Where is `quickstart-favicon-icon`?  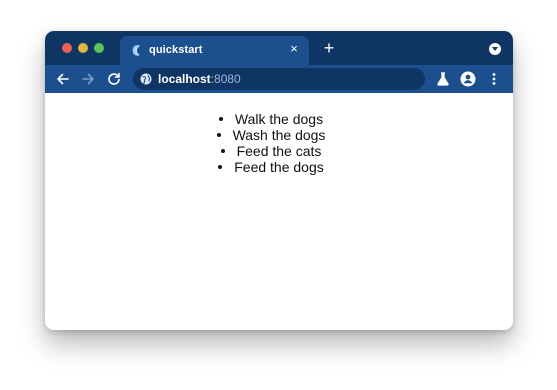 quickstart-favicon-icon is located at coordinates (136, 50).